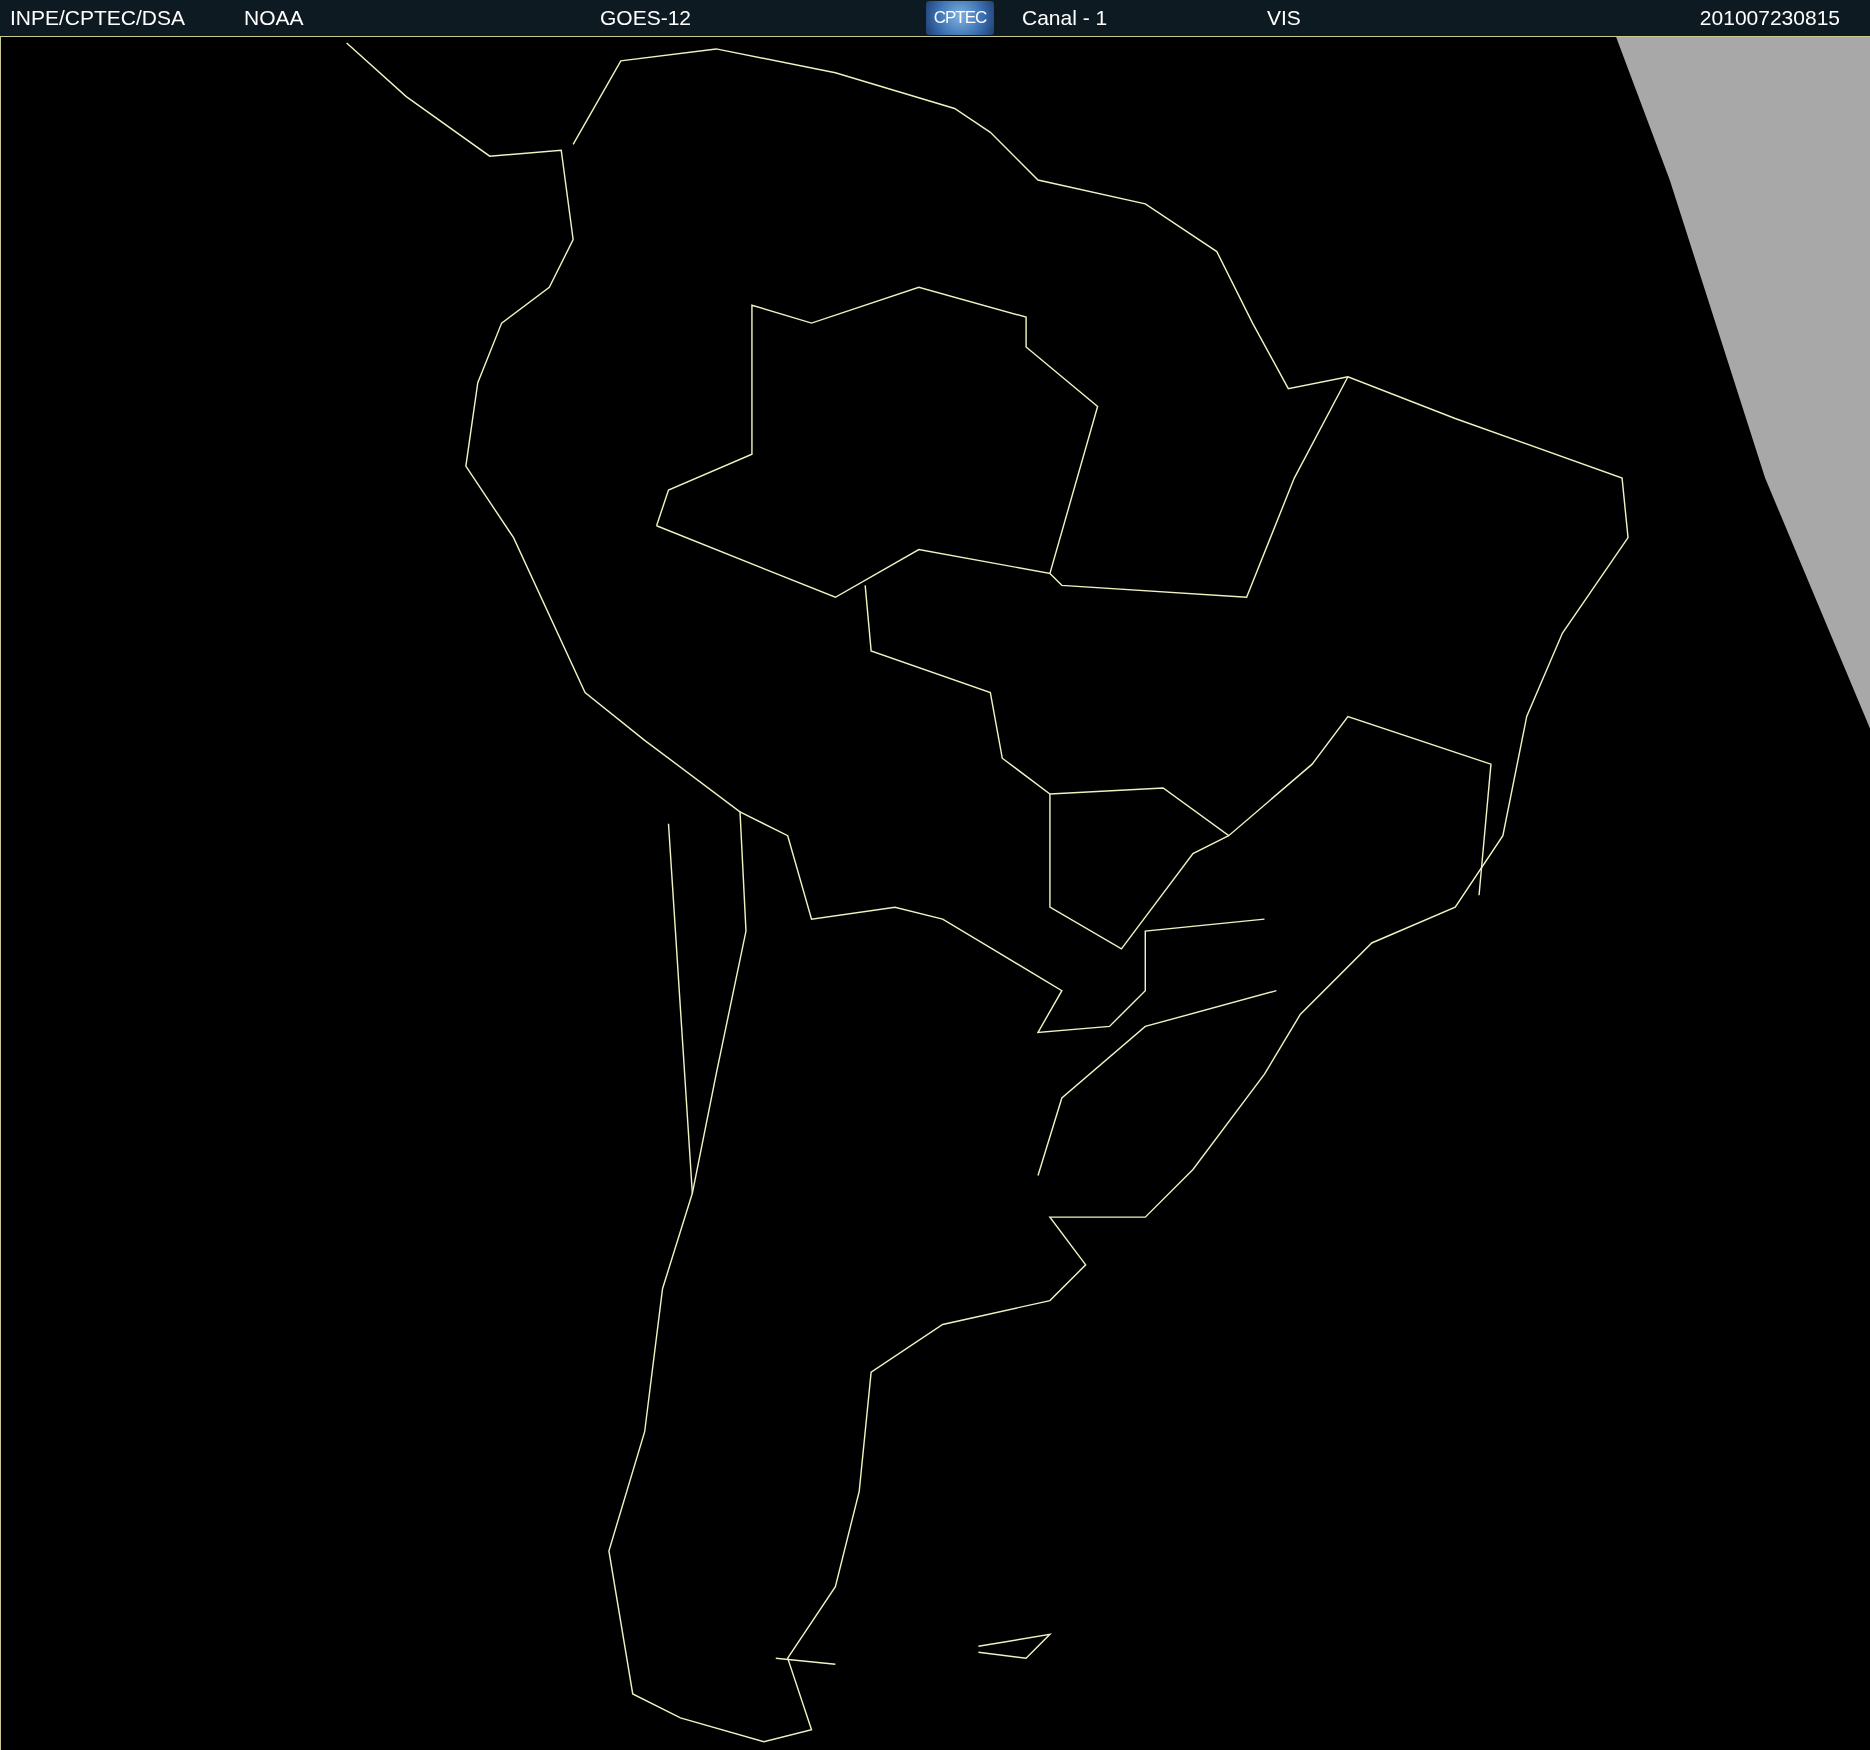 This screenshot has height=1750, width=1870. I want to click on header-label: GOES-12, so click(646, 18).